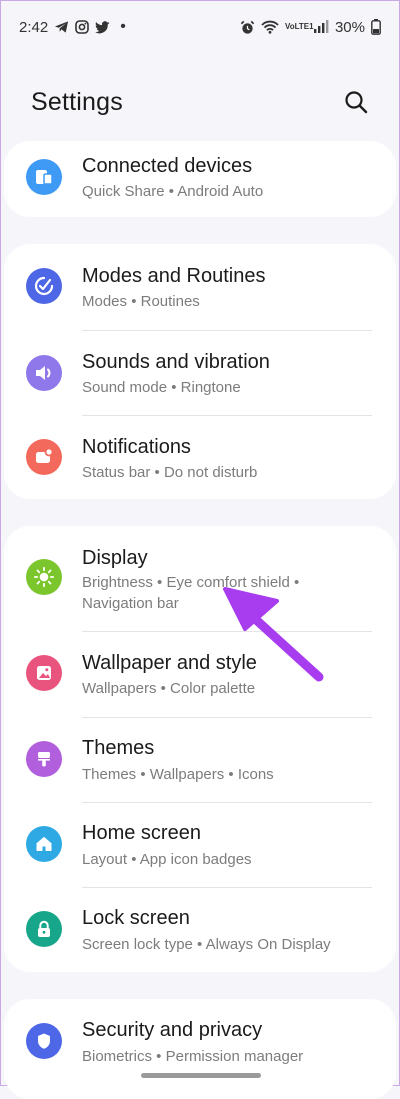 The image size is (400, 1099). What do you see at coordinates (44, 844) in the screenshot?
I see `home-icon` at bounding box center [44, 844].